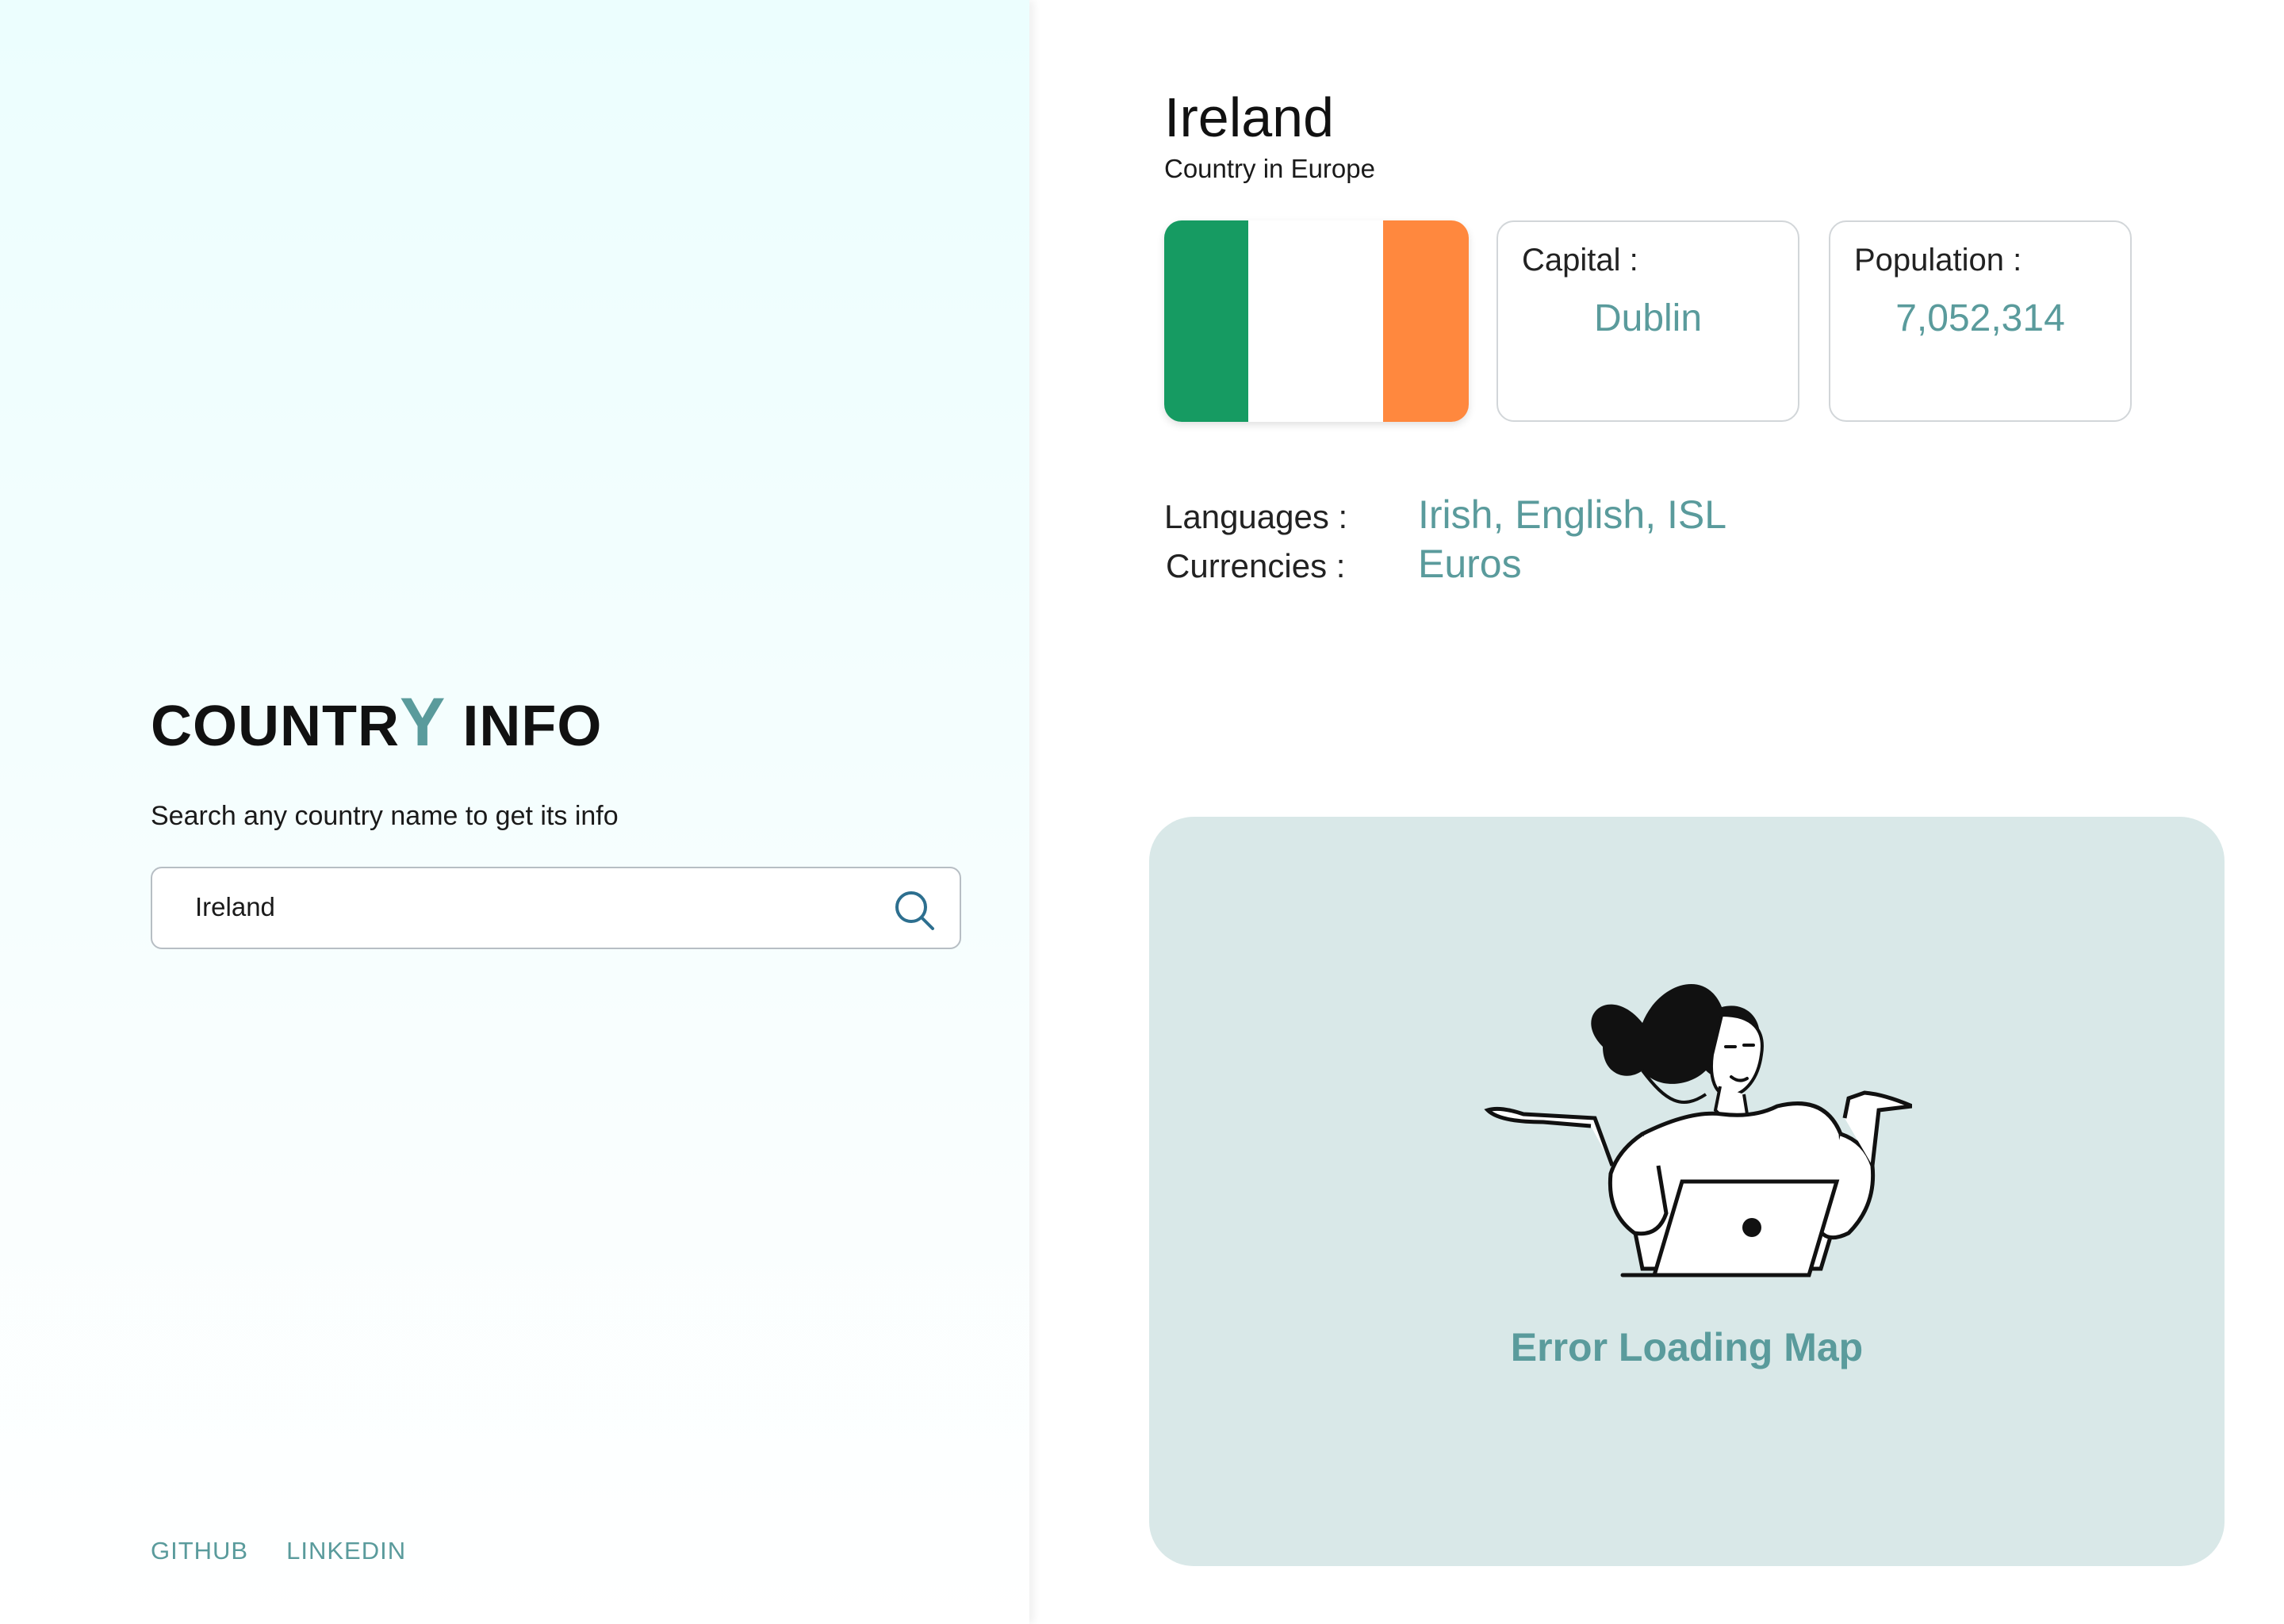 This screenshot has width=2284, height=1624. I want to click on footer-links: GITHUB LINKEDIN, so click(297, 1551).